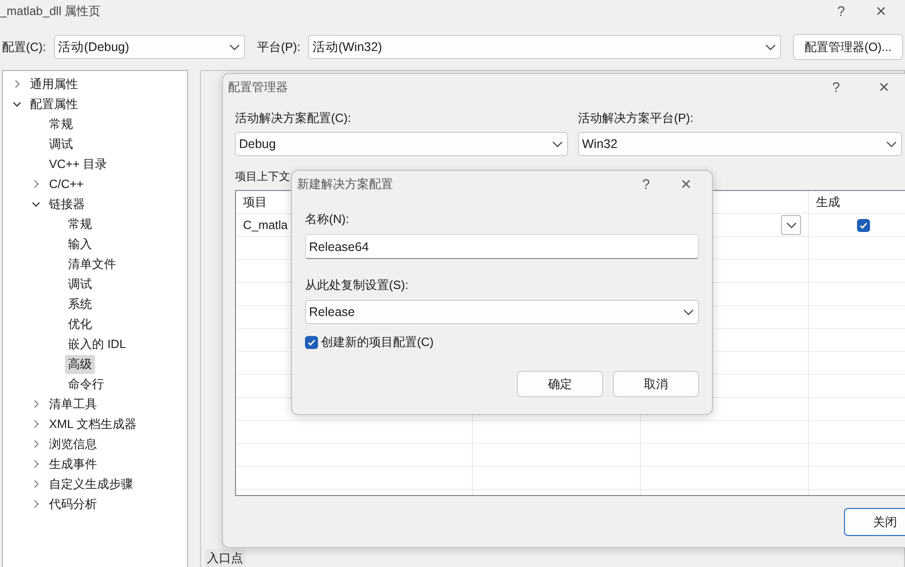 Image resolution: width=905 pixels, height=567 pixels. I want to click on tree-item: 系统, so click(80, 304).